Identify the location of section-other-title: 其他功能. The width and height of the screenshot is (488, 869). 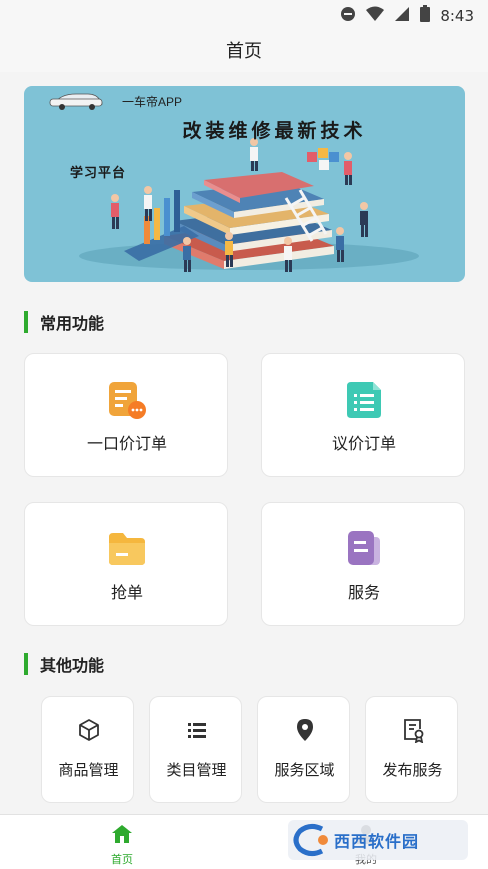
(64, 664).